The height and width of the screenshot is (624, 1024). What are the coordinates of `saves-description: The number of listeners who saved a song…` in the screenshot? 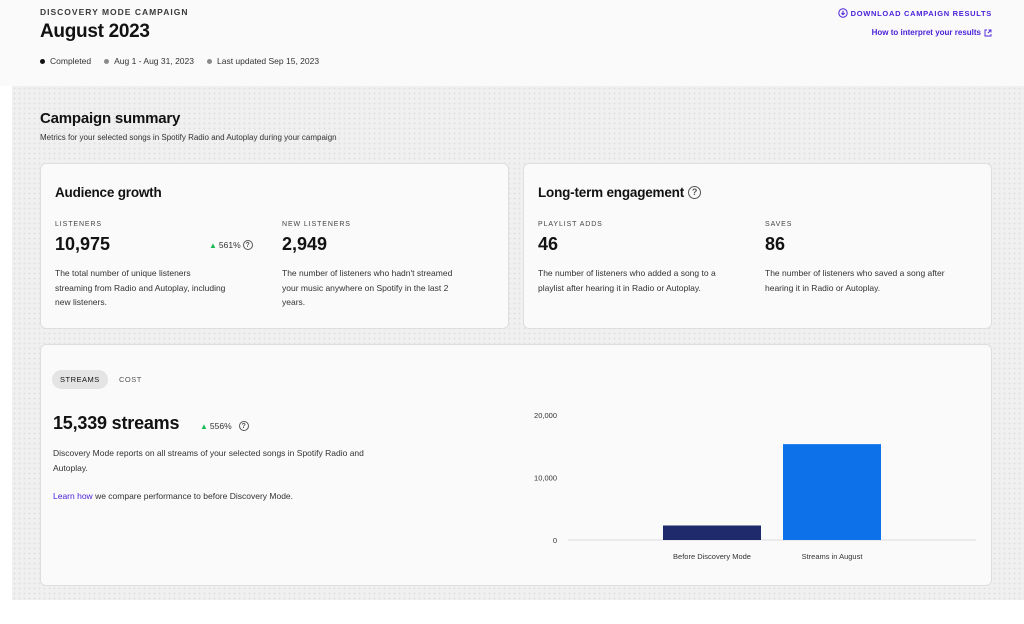 It's located at (872, 280).